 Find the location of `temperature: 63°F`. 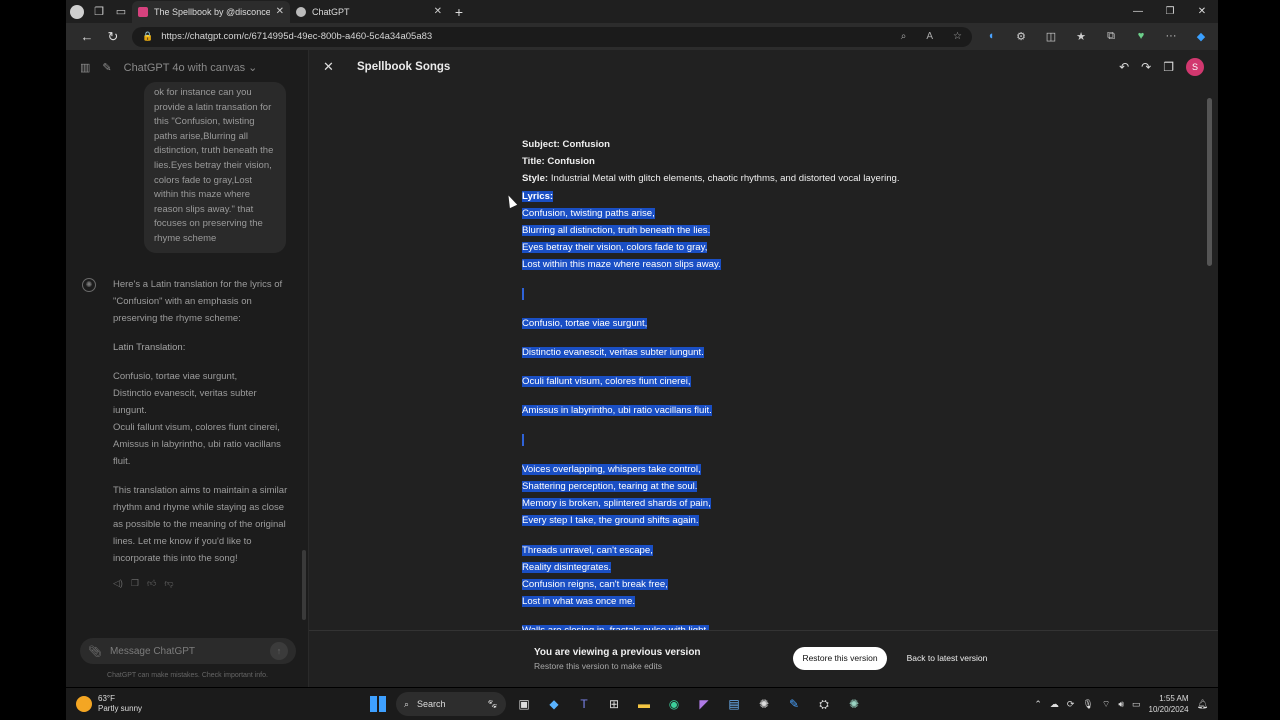

temperature: 63°F is located at coordinates (106, 698).